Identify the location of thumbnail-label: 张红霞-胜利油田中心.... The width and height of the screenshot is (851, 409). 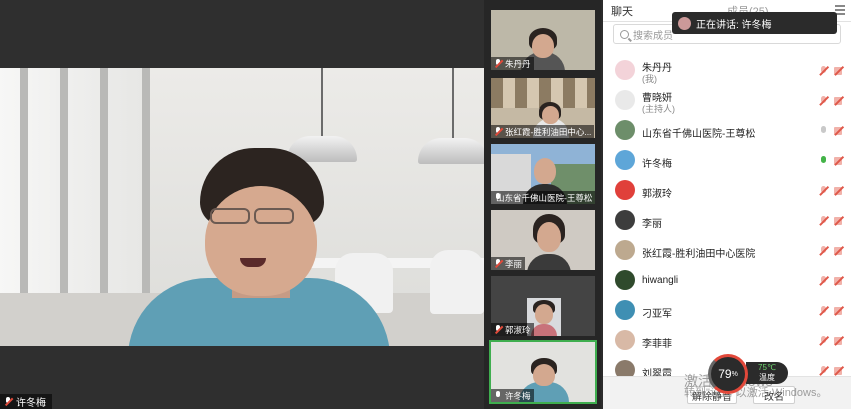
(543, 131).